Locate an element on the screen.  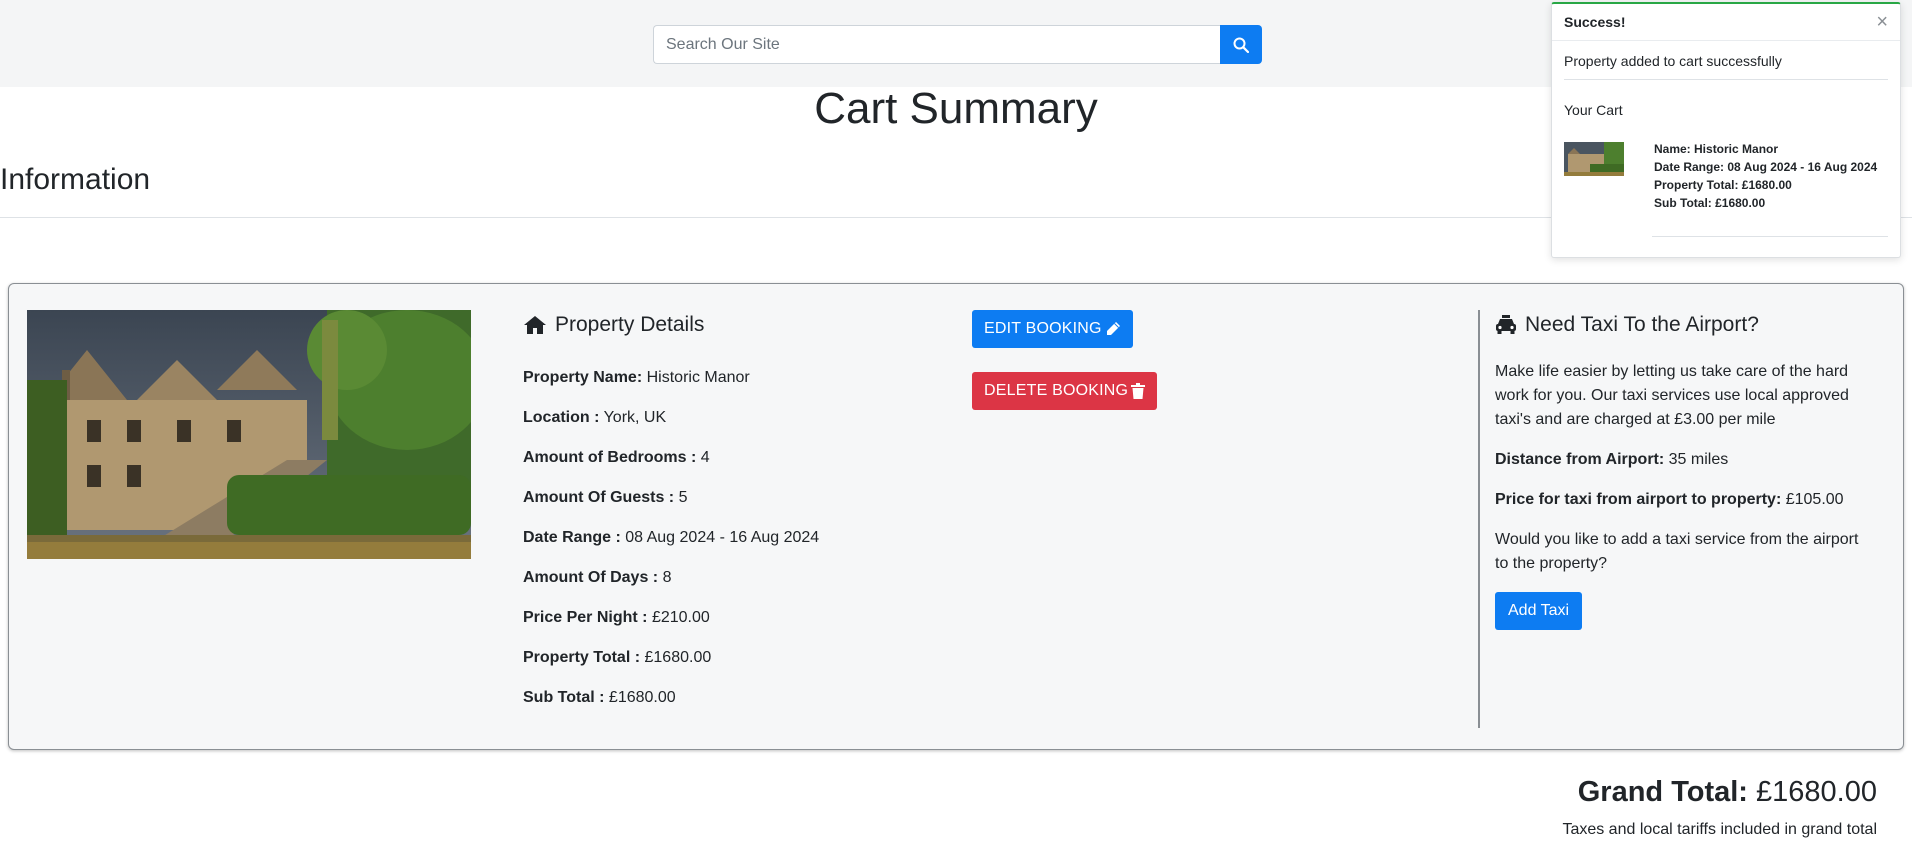
grand-total: Grand Total: £1680.00 is located at coordinates (1727, 792).